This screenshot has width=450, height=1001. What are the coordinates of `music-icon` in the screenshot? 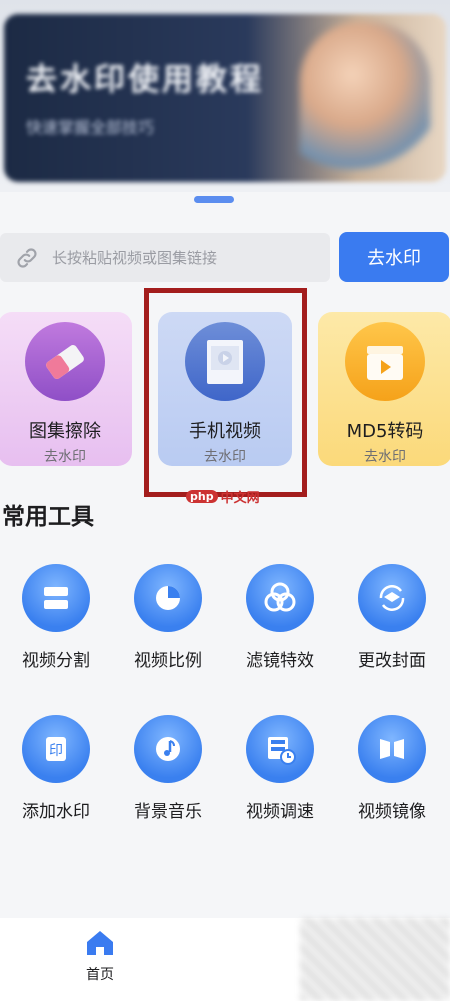 It's located at (168, 749).